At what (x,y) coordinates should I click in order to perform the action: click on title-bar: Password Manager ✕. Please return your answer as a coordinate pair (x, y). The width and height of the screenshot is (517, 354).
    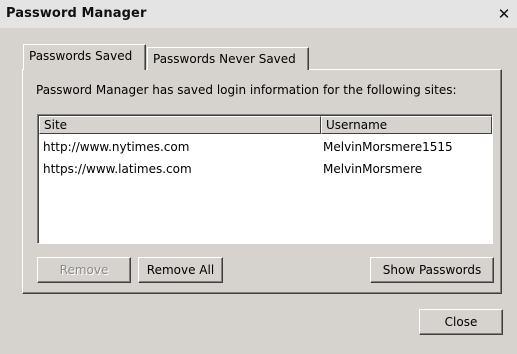
    Looking at the image, I should click on (258, 14).